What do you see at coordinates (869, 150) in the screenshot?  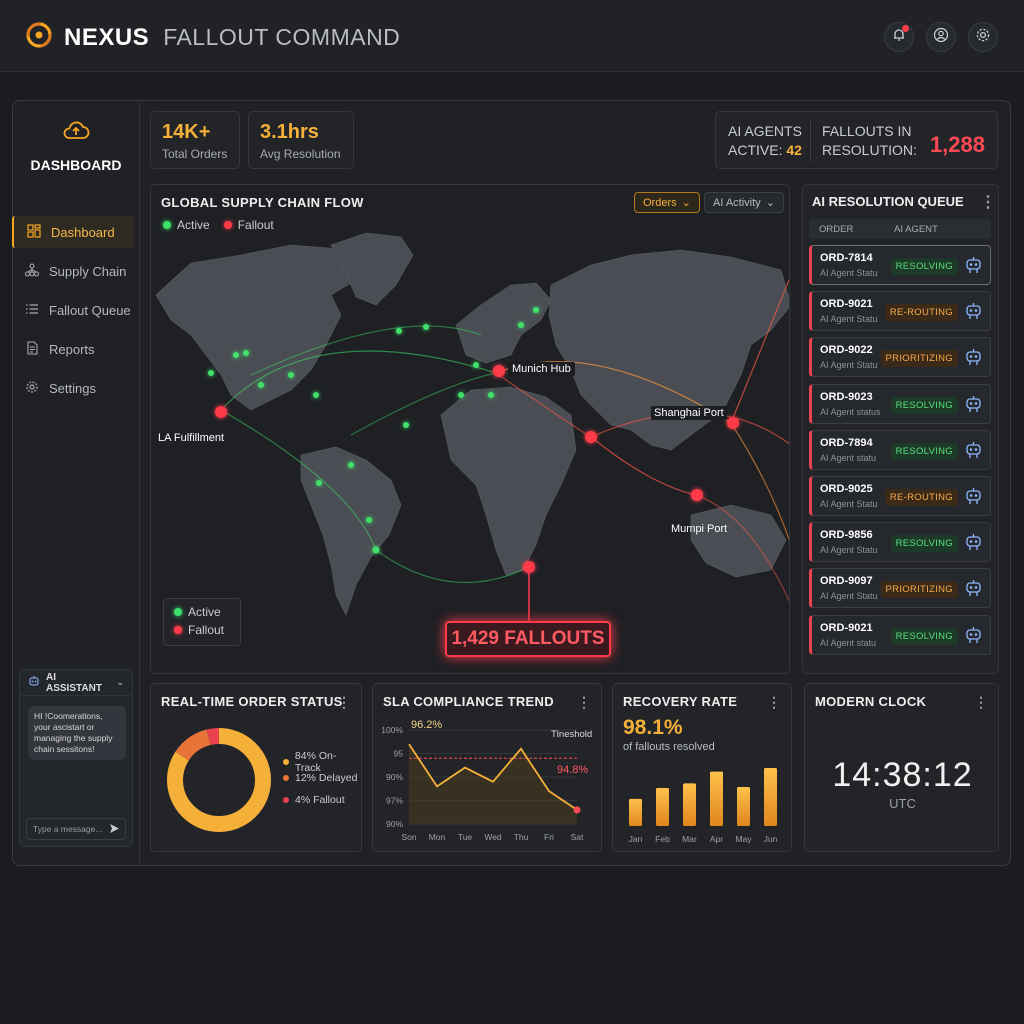 I see `fallouts-label-2: RESOLUTION:` at bounding box center [869, 150].